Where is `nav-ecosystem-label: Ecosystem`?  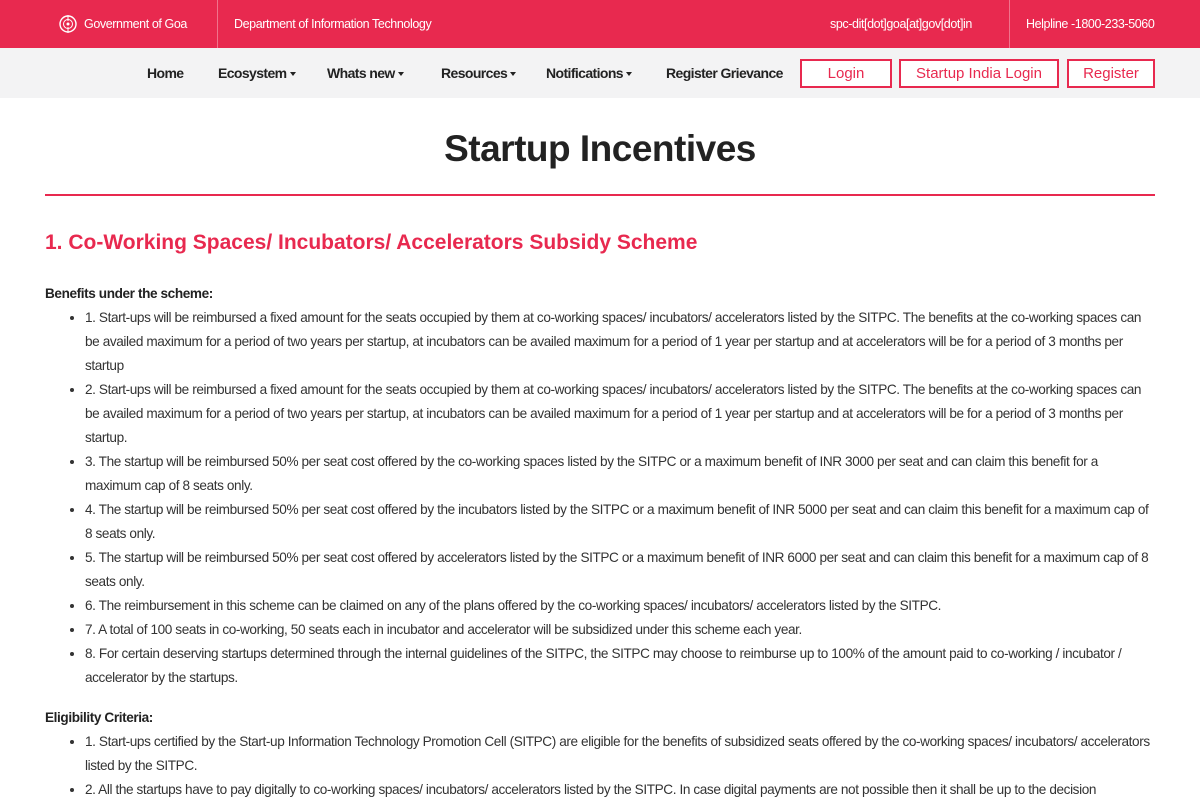
nav-ecosystem-label: Ecosystem is located at coordinates (252, 73).